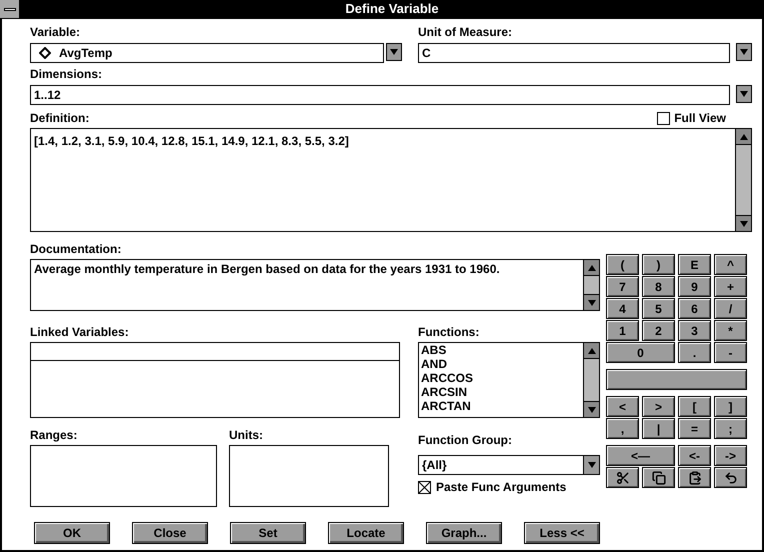 Image resolution: width=764 pixels, height=552 pixels. What do you see at coordinates (501, 378) in the screenshot?
I see `function-list-item: ARCCOS` at bounding box center [501, 378].